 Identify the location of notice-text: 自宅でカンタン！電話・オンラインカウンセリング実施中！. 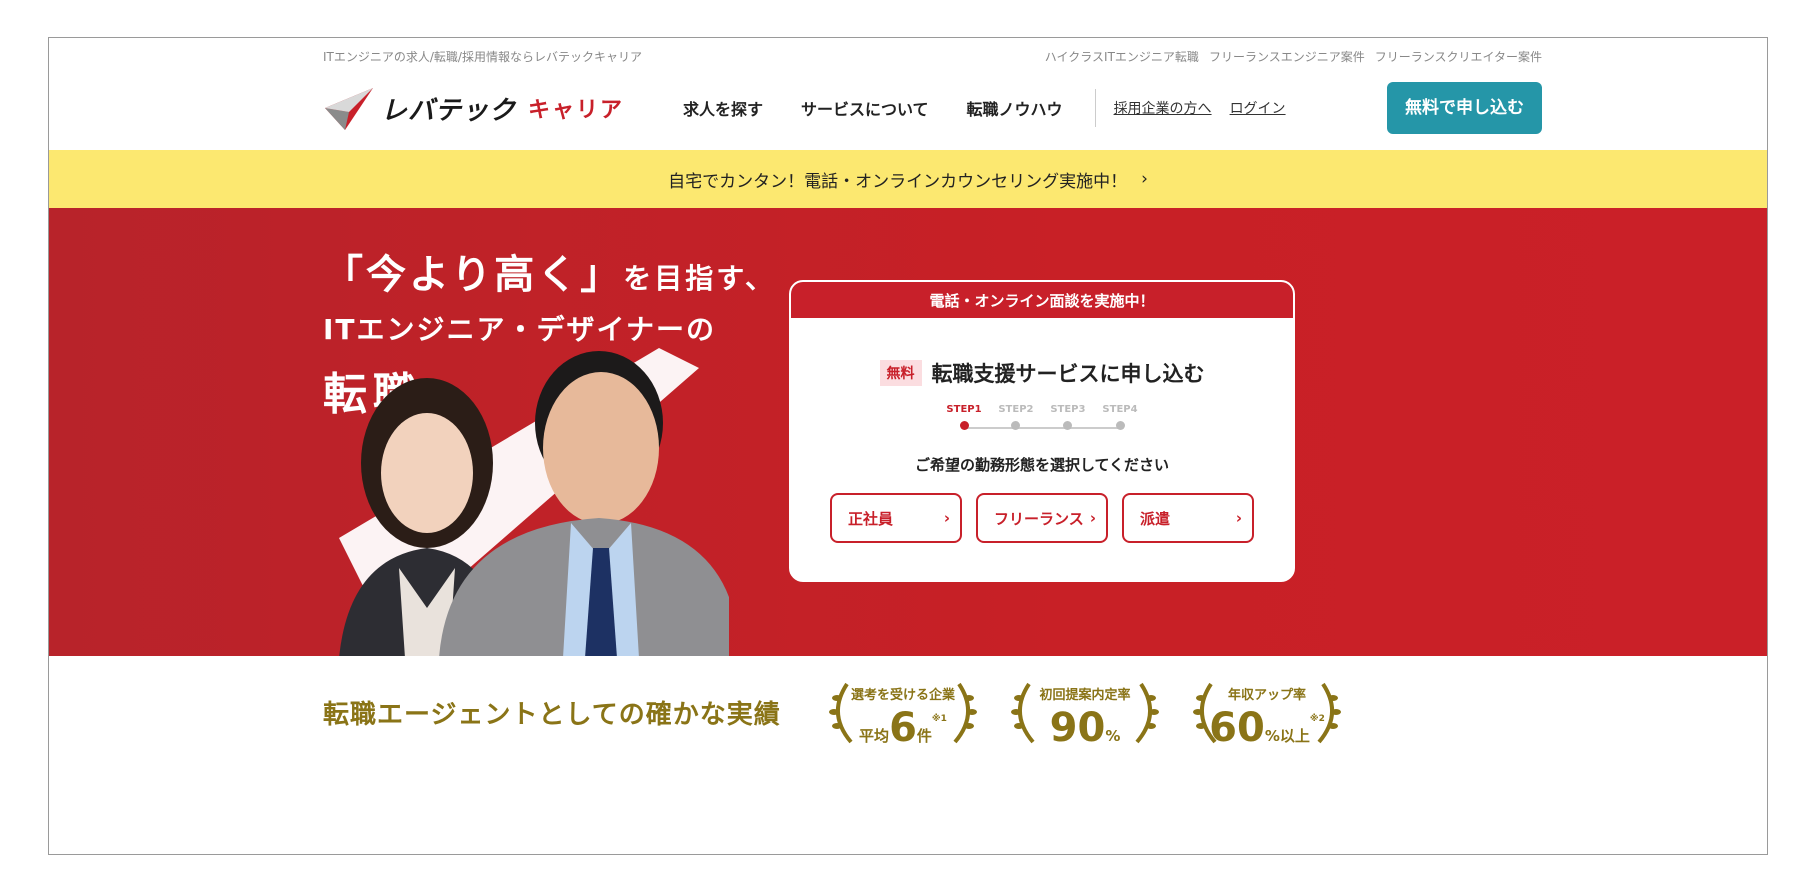
(898, 181).